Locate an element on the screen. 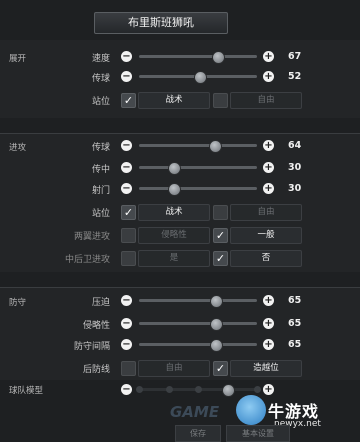 This screenshot has width=360, height=442. option-box: 一般 is located at coordinates (266, 235).